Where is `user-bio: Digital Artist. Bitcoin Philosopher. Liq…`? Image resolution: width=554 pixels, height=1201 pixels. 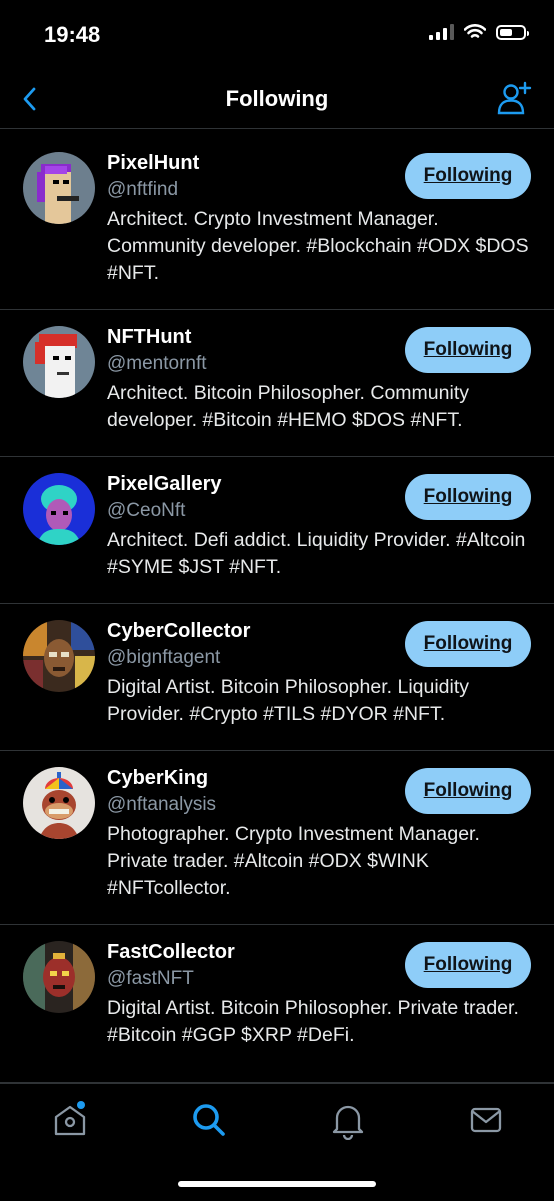 user-bio: Digital Artist. Bitcoin Philosopher. Liq… is located at coordinates (288, 700).